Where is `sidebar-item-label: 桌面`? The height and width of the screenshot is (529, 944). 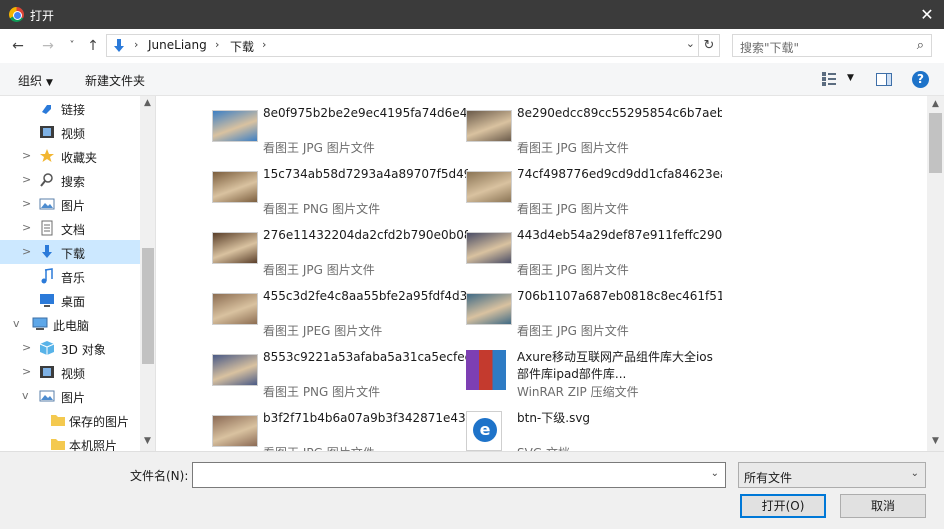 sidebar-item-label: 桌面 is located at coordinates (73, 302).